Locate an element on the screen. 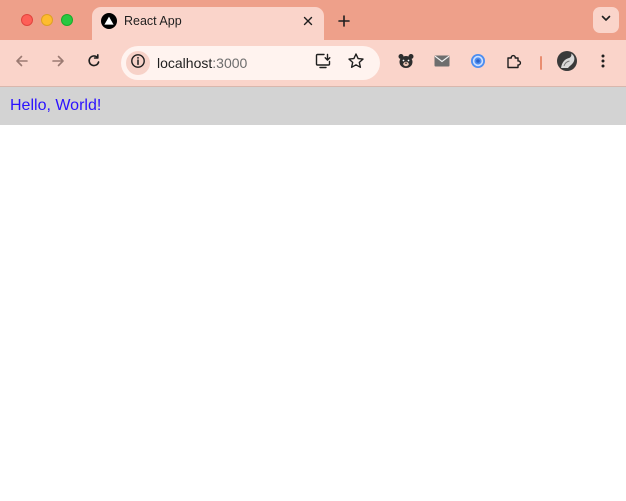  arrow-left-icon is located at coordinates (22, 63).